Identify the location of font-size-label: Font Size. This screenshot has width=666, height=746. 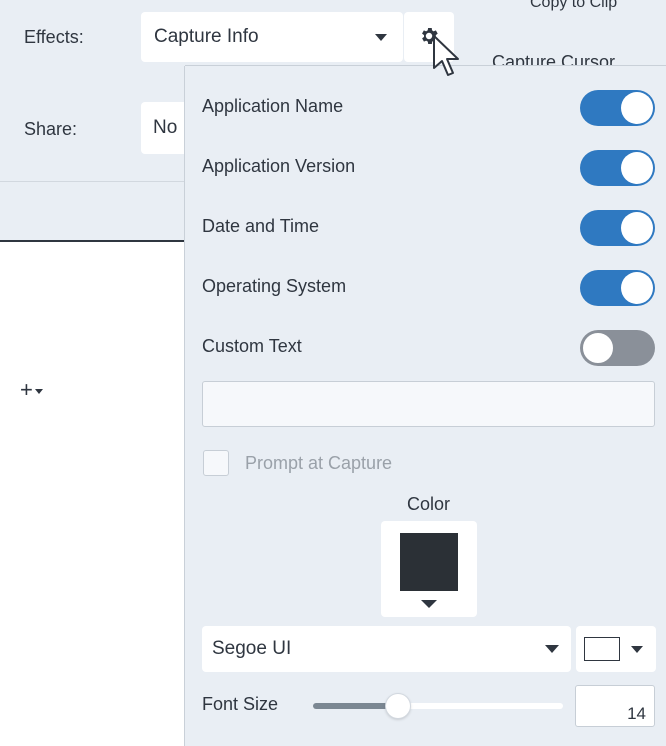
(240, 704).